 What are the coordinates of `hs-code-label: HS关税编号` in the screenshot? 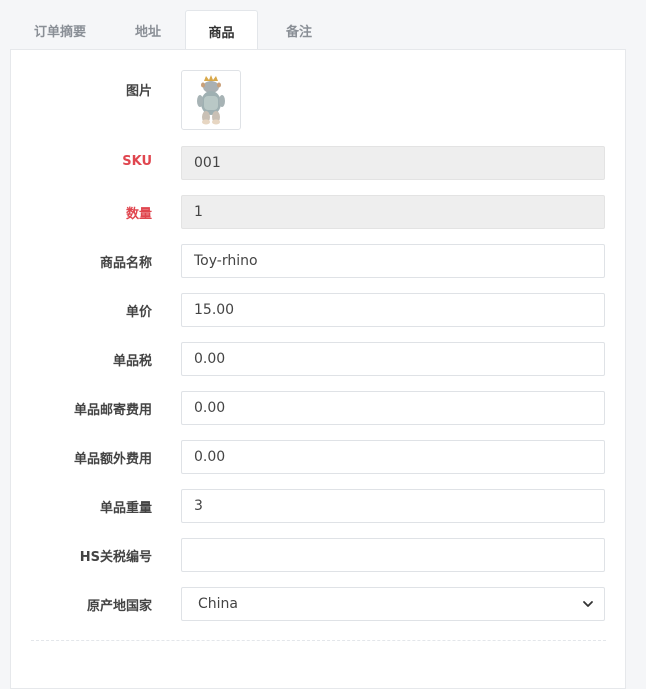 It's located at (115, 557).